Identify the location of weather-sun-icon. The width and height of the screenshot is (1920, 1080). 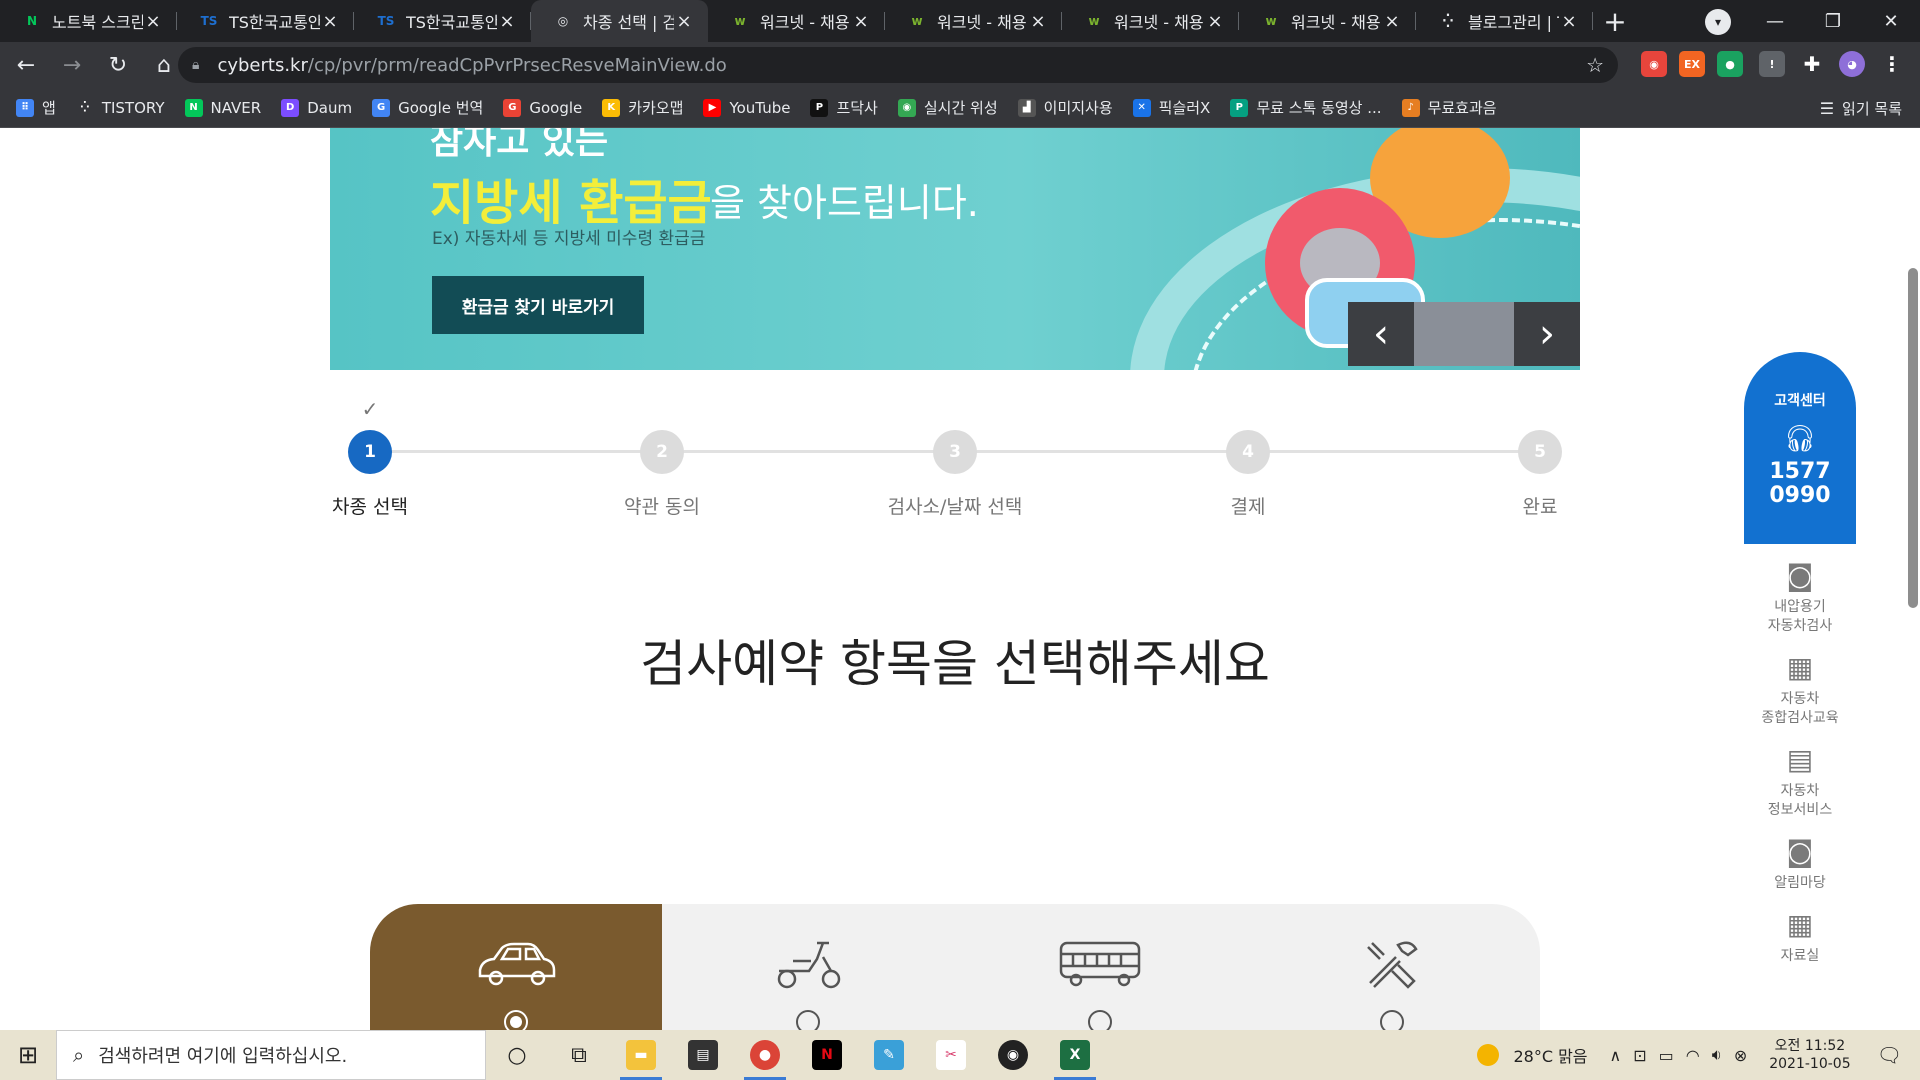
(1488, 1055).